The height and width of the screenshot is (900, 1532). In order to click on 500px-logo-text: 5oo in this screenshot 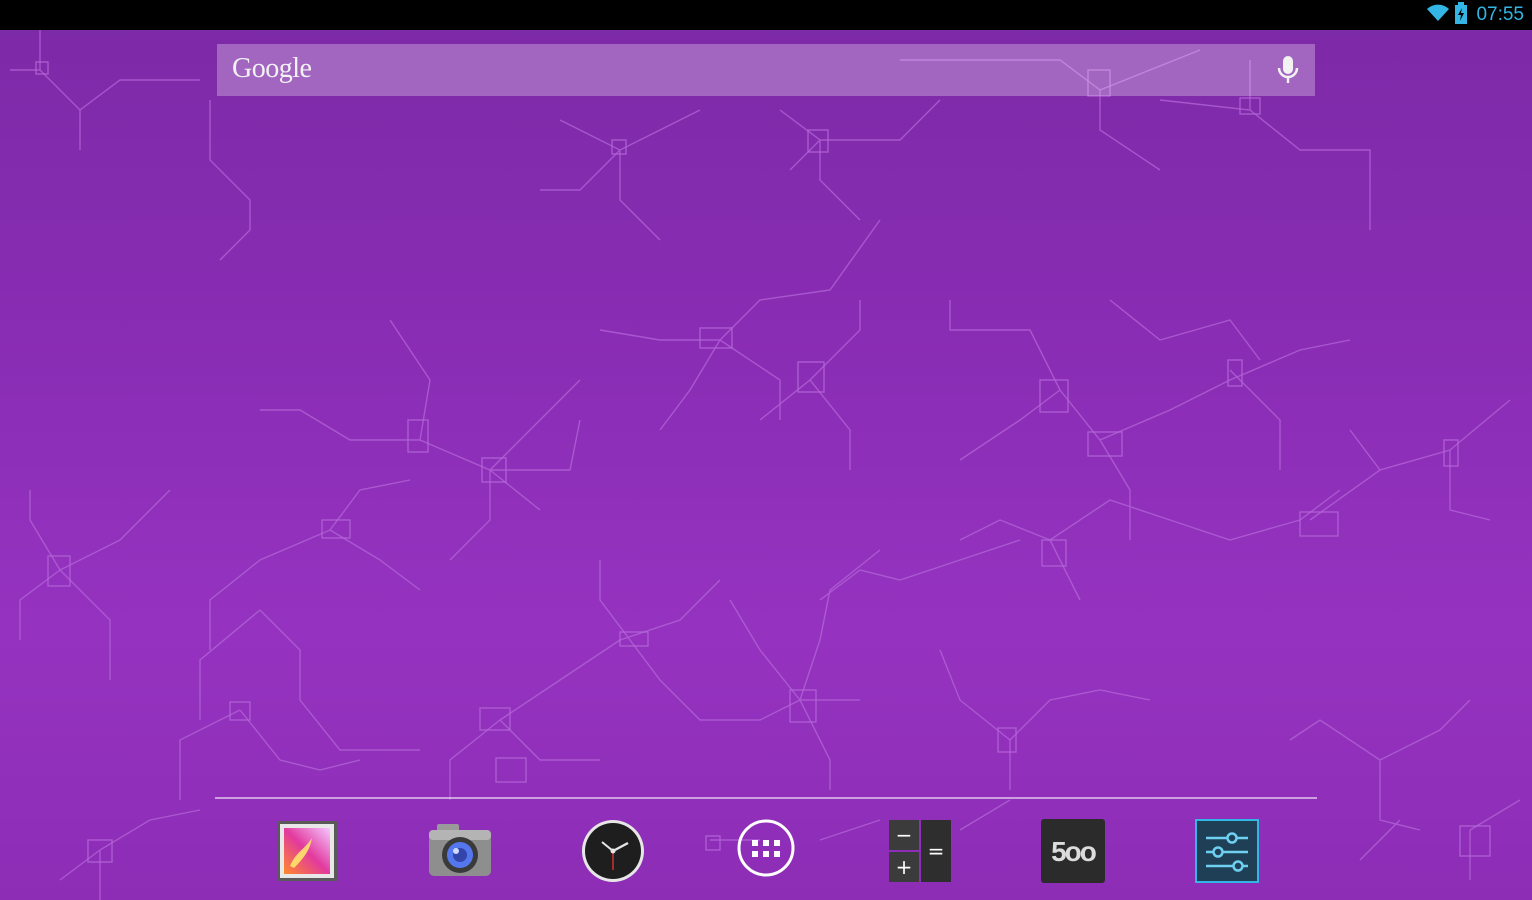, I will do `click(1074, 851)`.